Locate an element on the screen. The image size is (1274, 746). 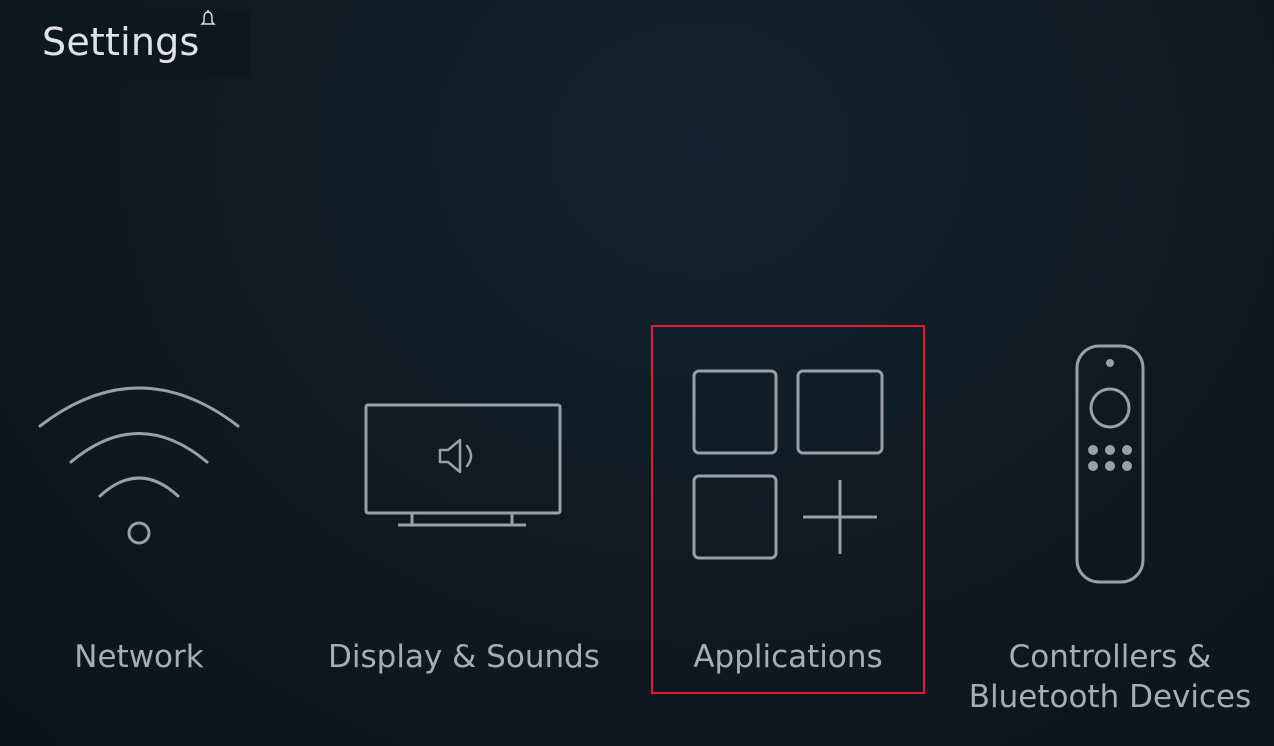
tile-display-sounds: Display & Sounds is located at coordinates (464, 520).